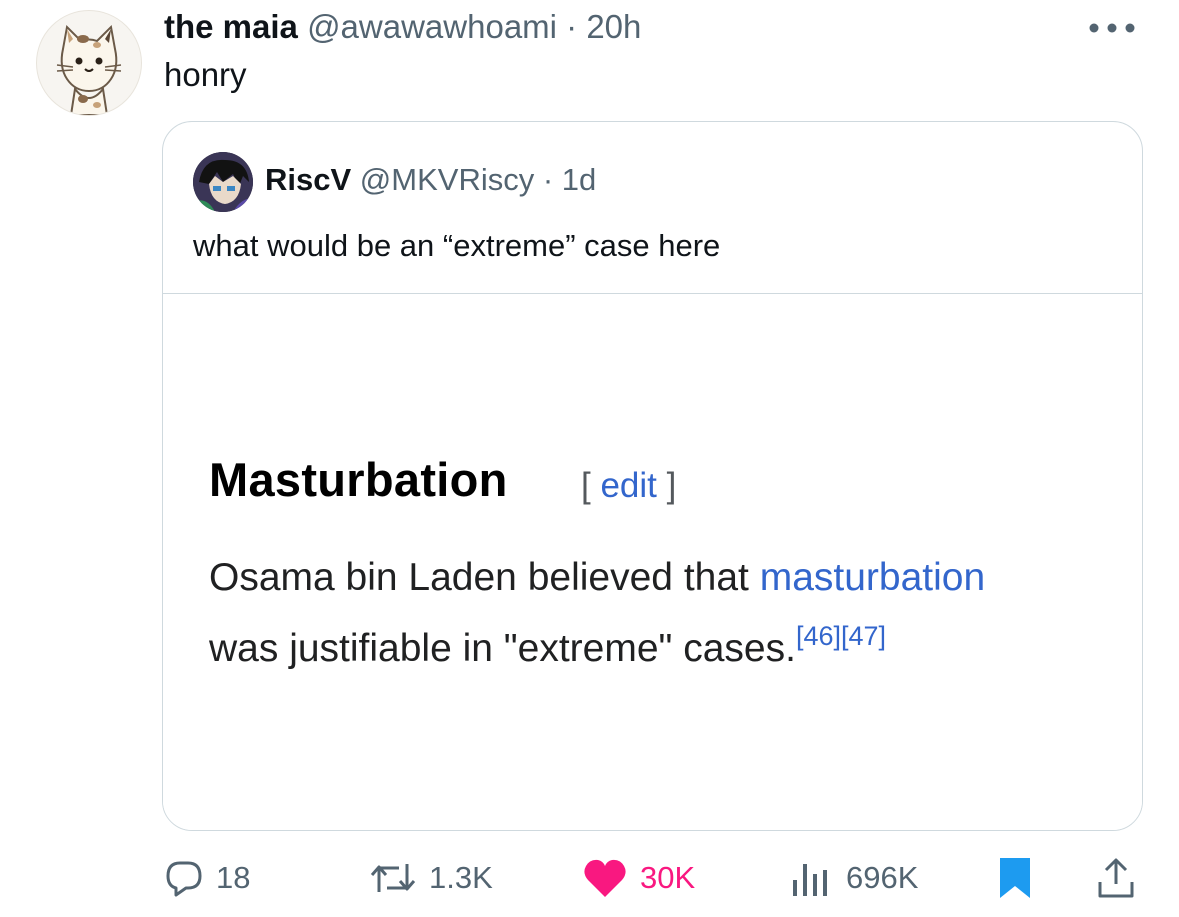  I want to click on share-button, so click(1116, 878).